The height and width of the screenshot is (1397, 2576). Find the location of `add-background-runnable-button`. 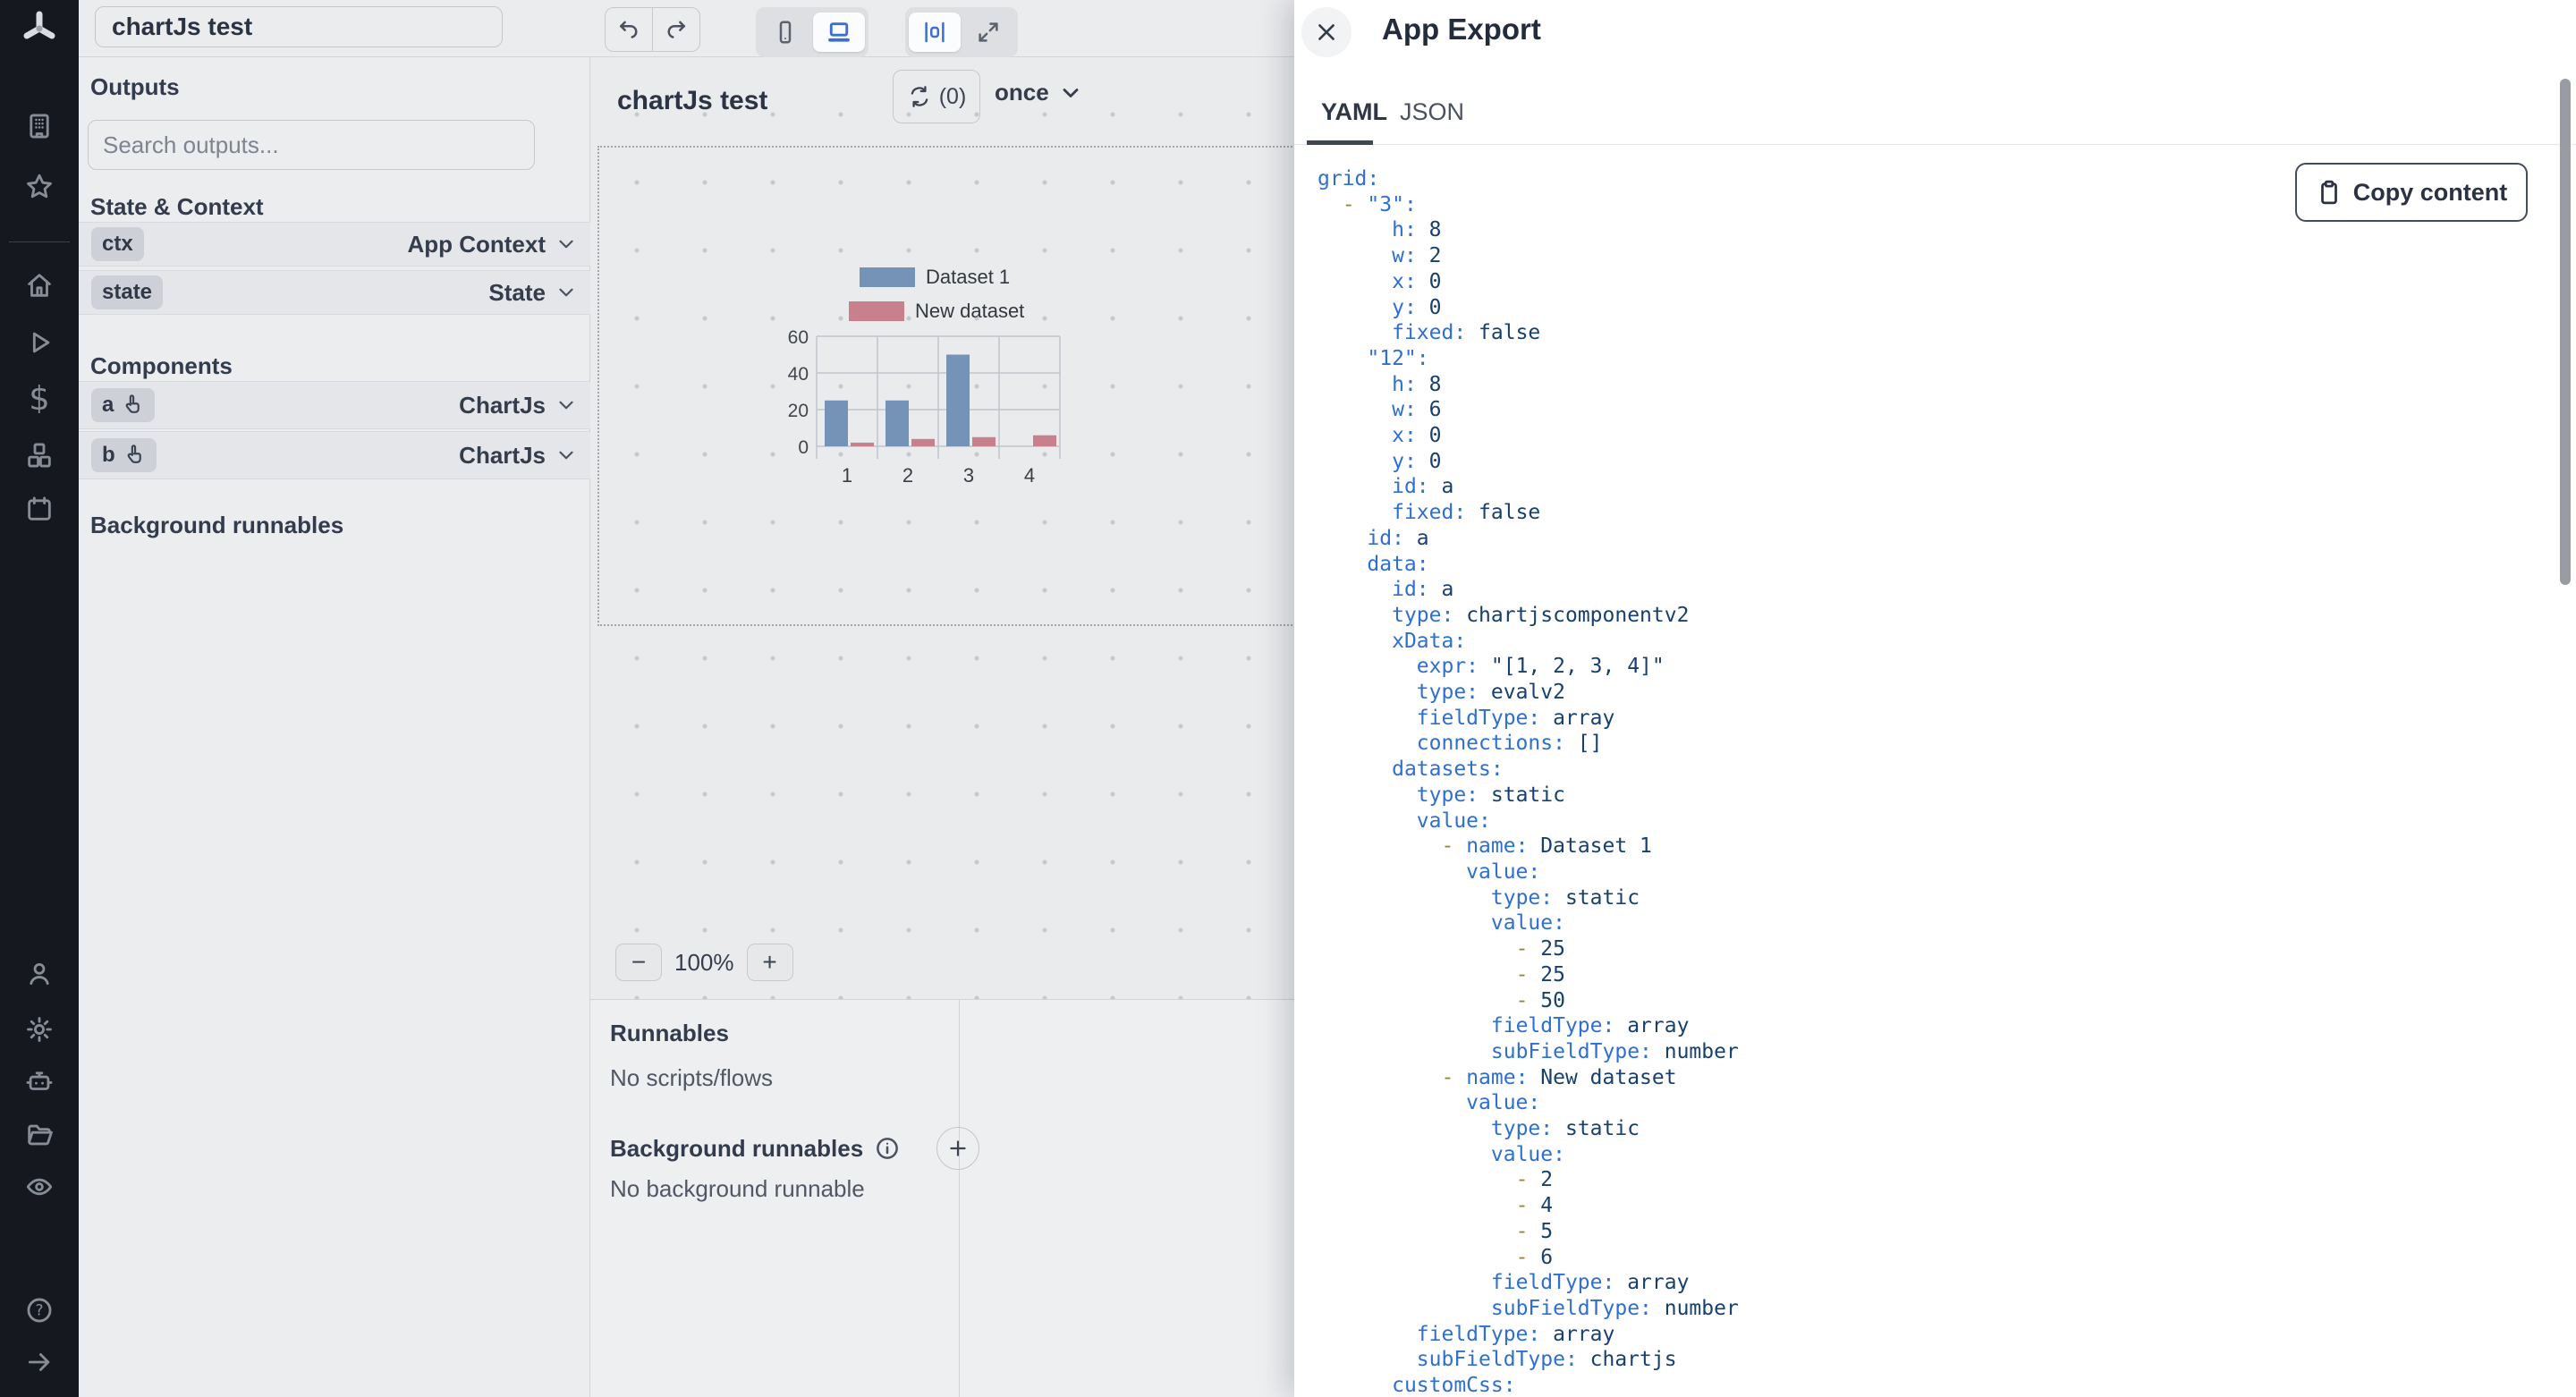

add-background-runnable-button is located at coordinates (958, 1148).